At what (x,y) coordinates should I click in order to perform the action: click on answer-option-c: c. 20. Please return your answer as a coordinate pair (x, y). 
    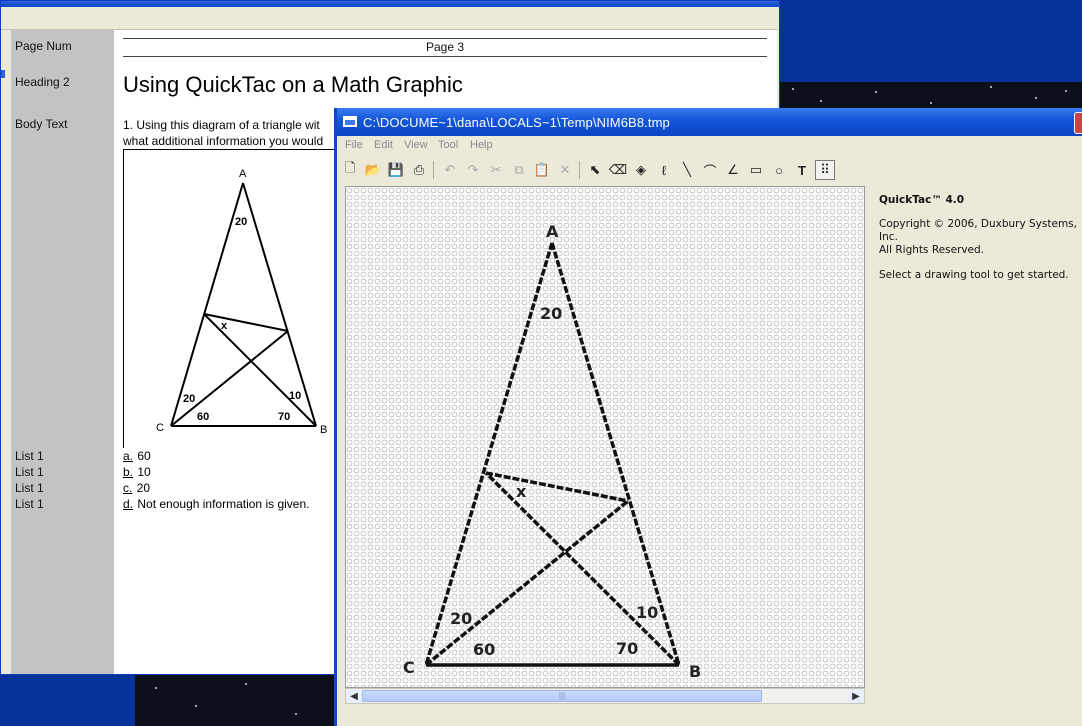
    Looking at the image, I should click on (136, 488).